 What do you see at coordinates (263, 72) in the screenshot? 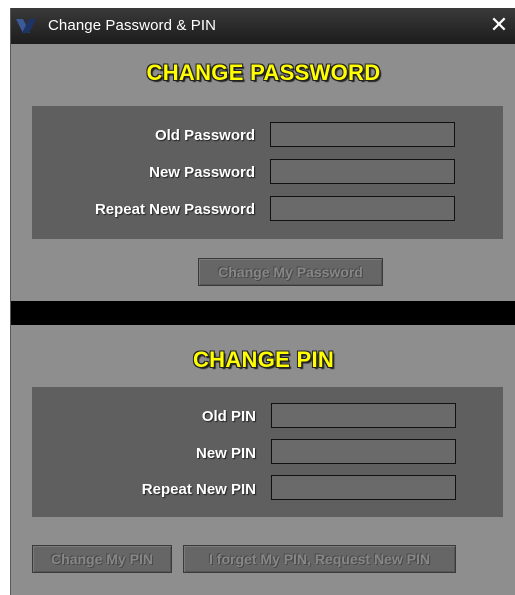
I see `change-password-heading: CHANGE PASSWORD` at bounding box center [263, 72].